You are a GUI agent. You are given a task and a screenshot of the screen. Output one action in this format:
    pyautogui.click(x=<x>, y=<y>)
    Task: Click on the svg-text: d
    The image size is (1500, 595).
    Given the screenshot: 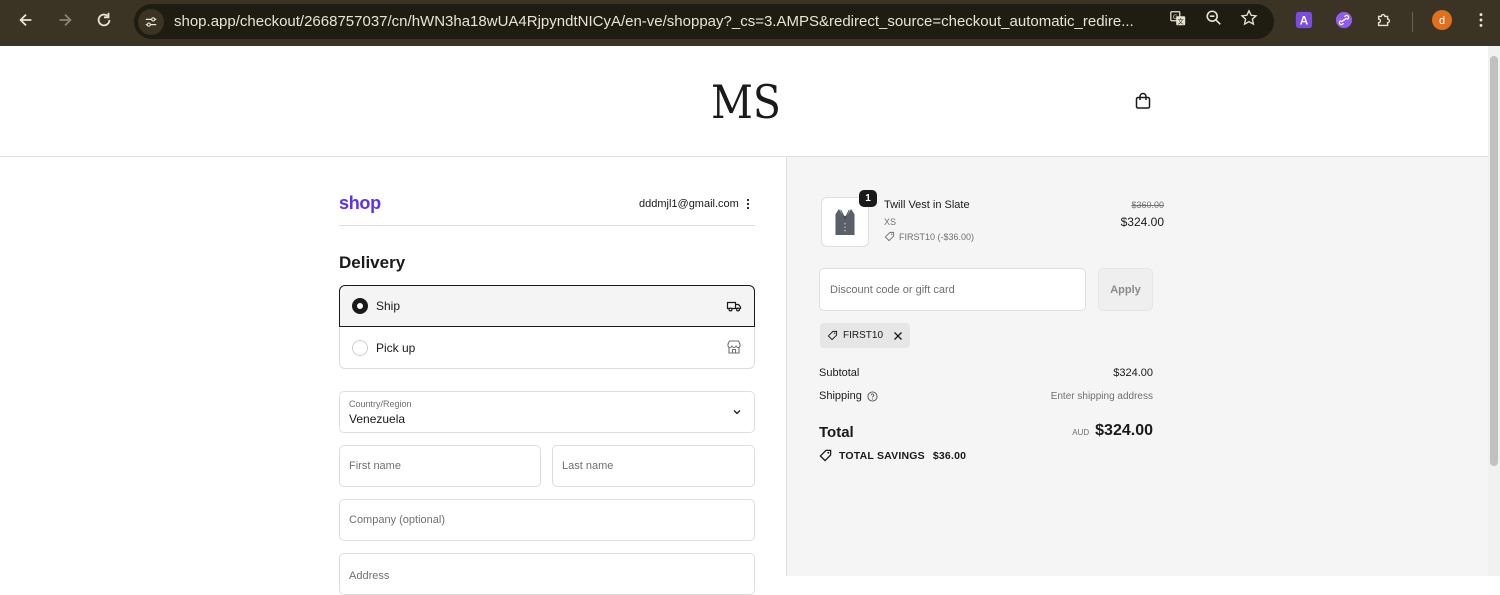 What is the action you would take?
    pyautogui.click(x=1442, y=21)
    